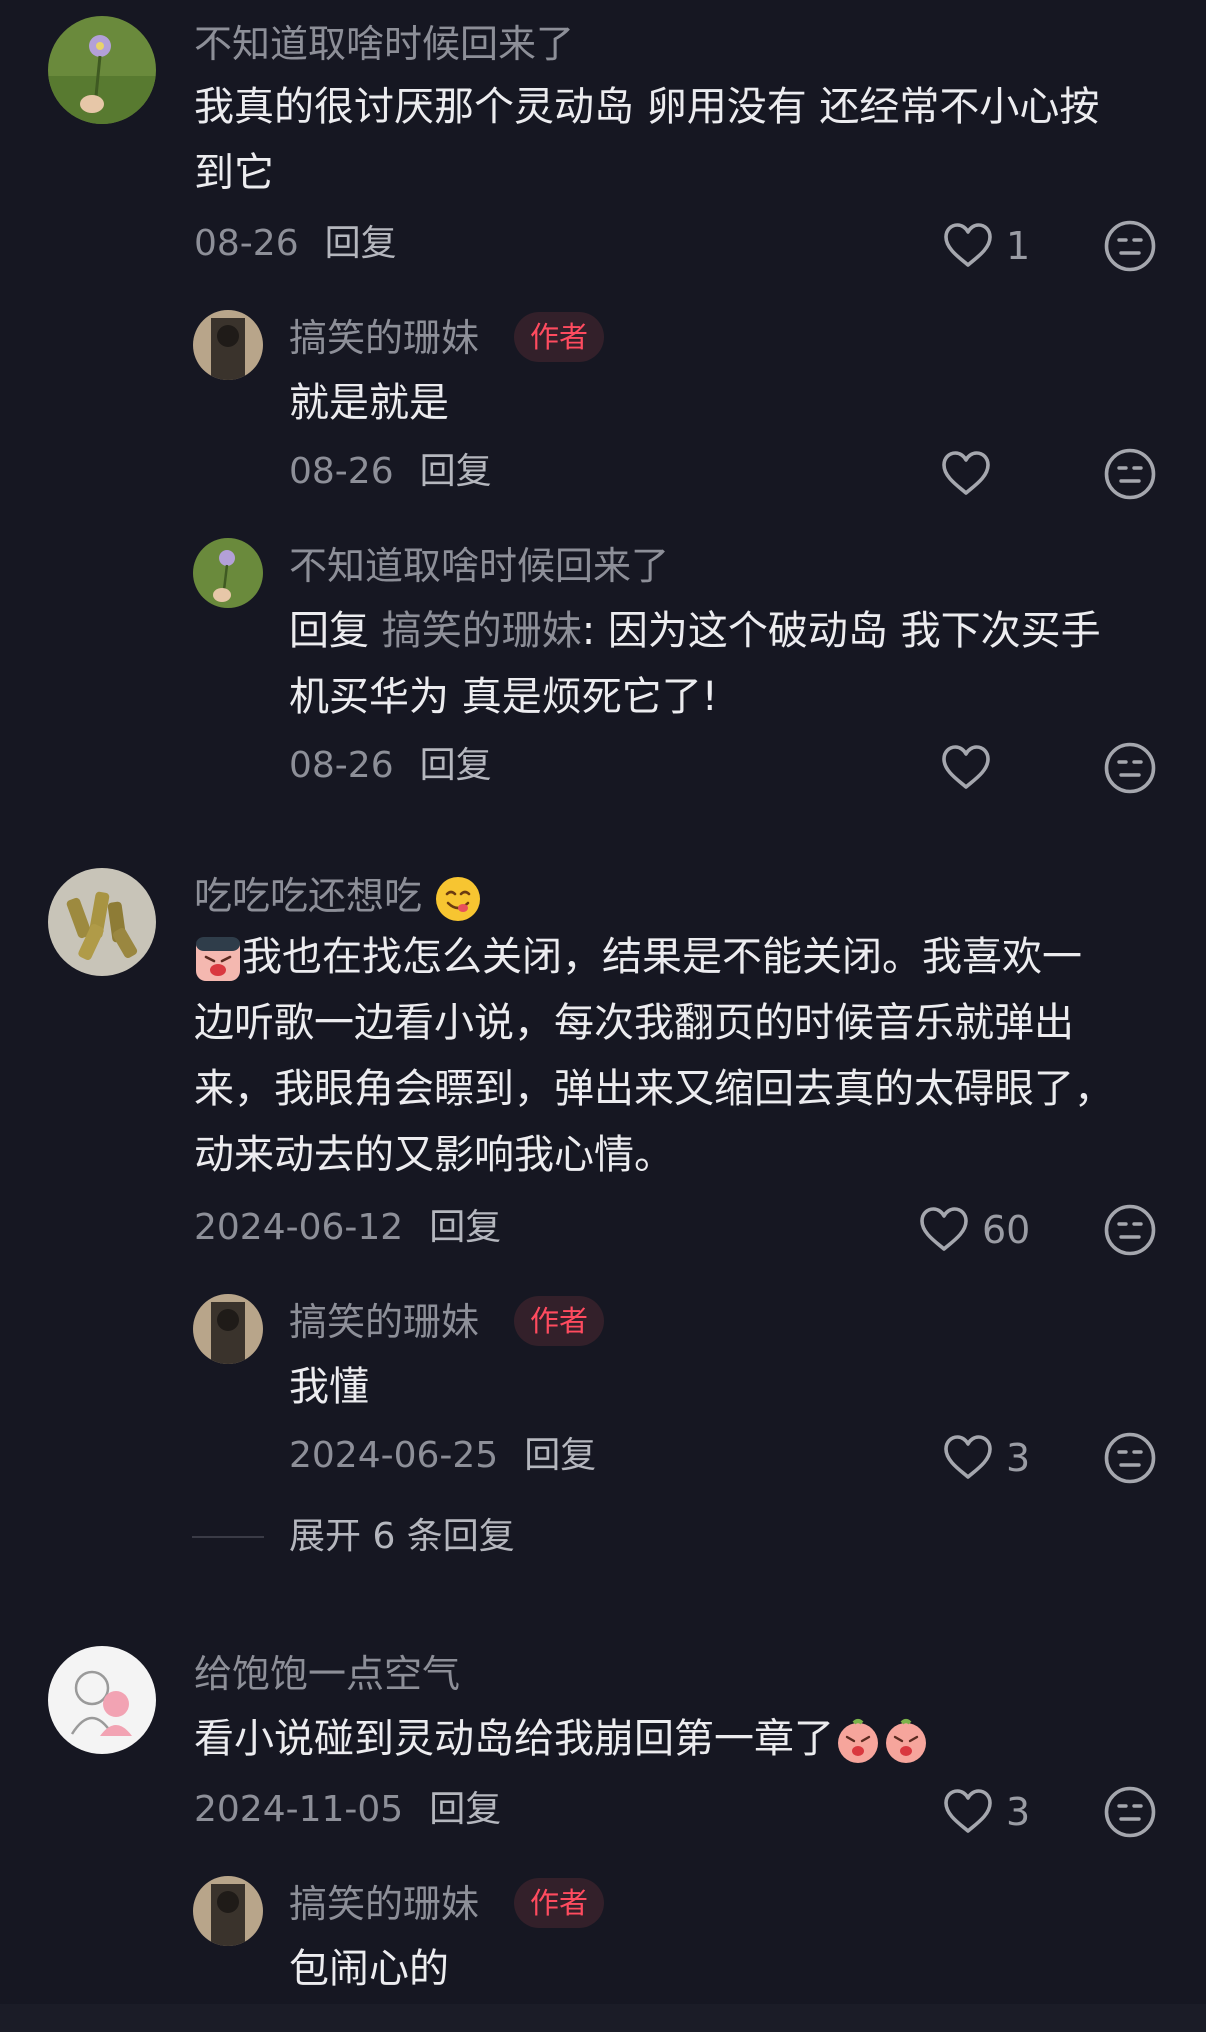 The image size is (1206, 2032). I want to click on like-button: 1, so click(985, 246).